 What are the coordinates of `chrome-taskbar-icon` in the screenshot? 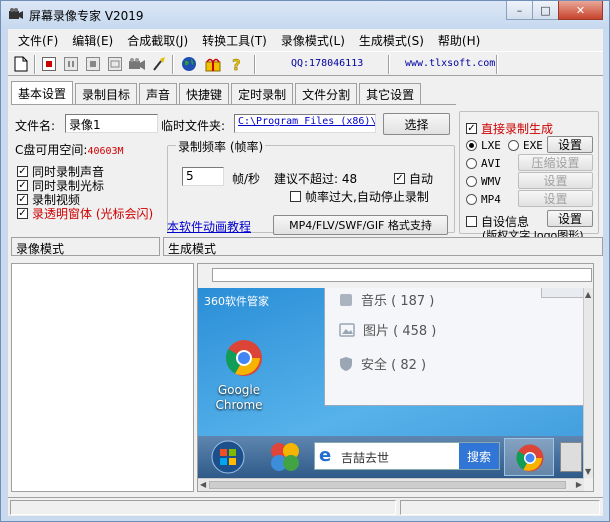 It's located at (530, 458).